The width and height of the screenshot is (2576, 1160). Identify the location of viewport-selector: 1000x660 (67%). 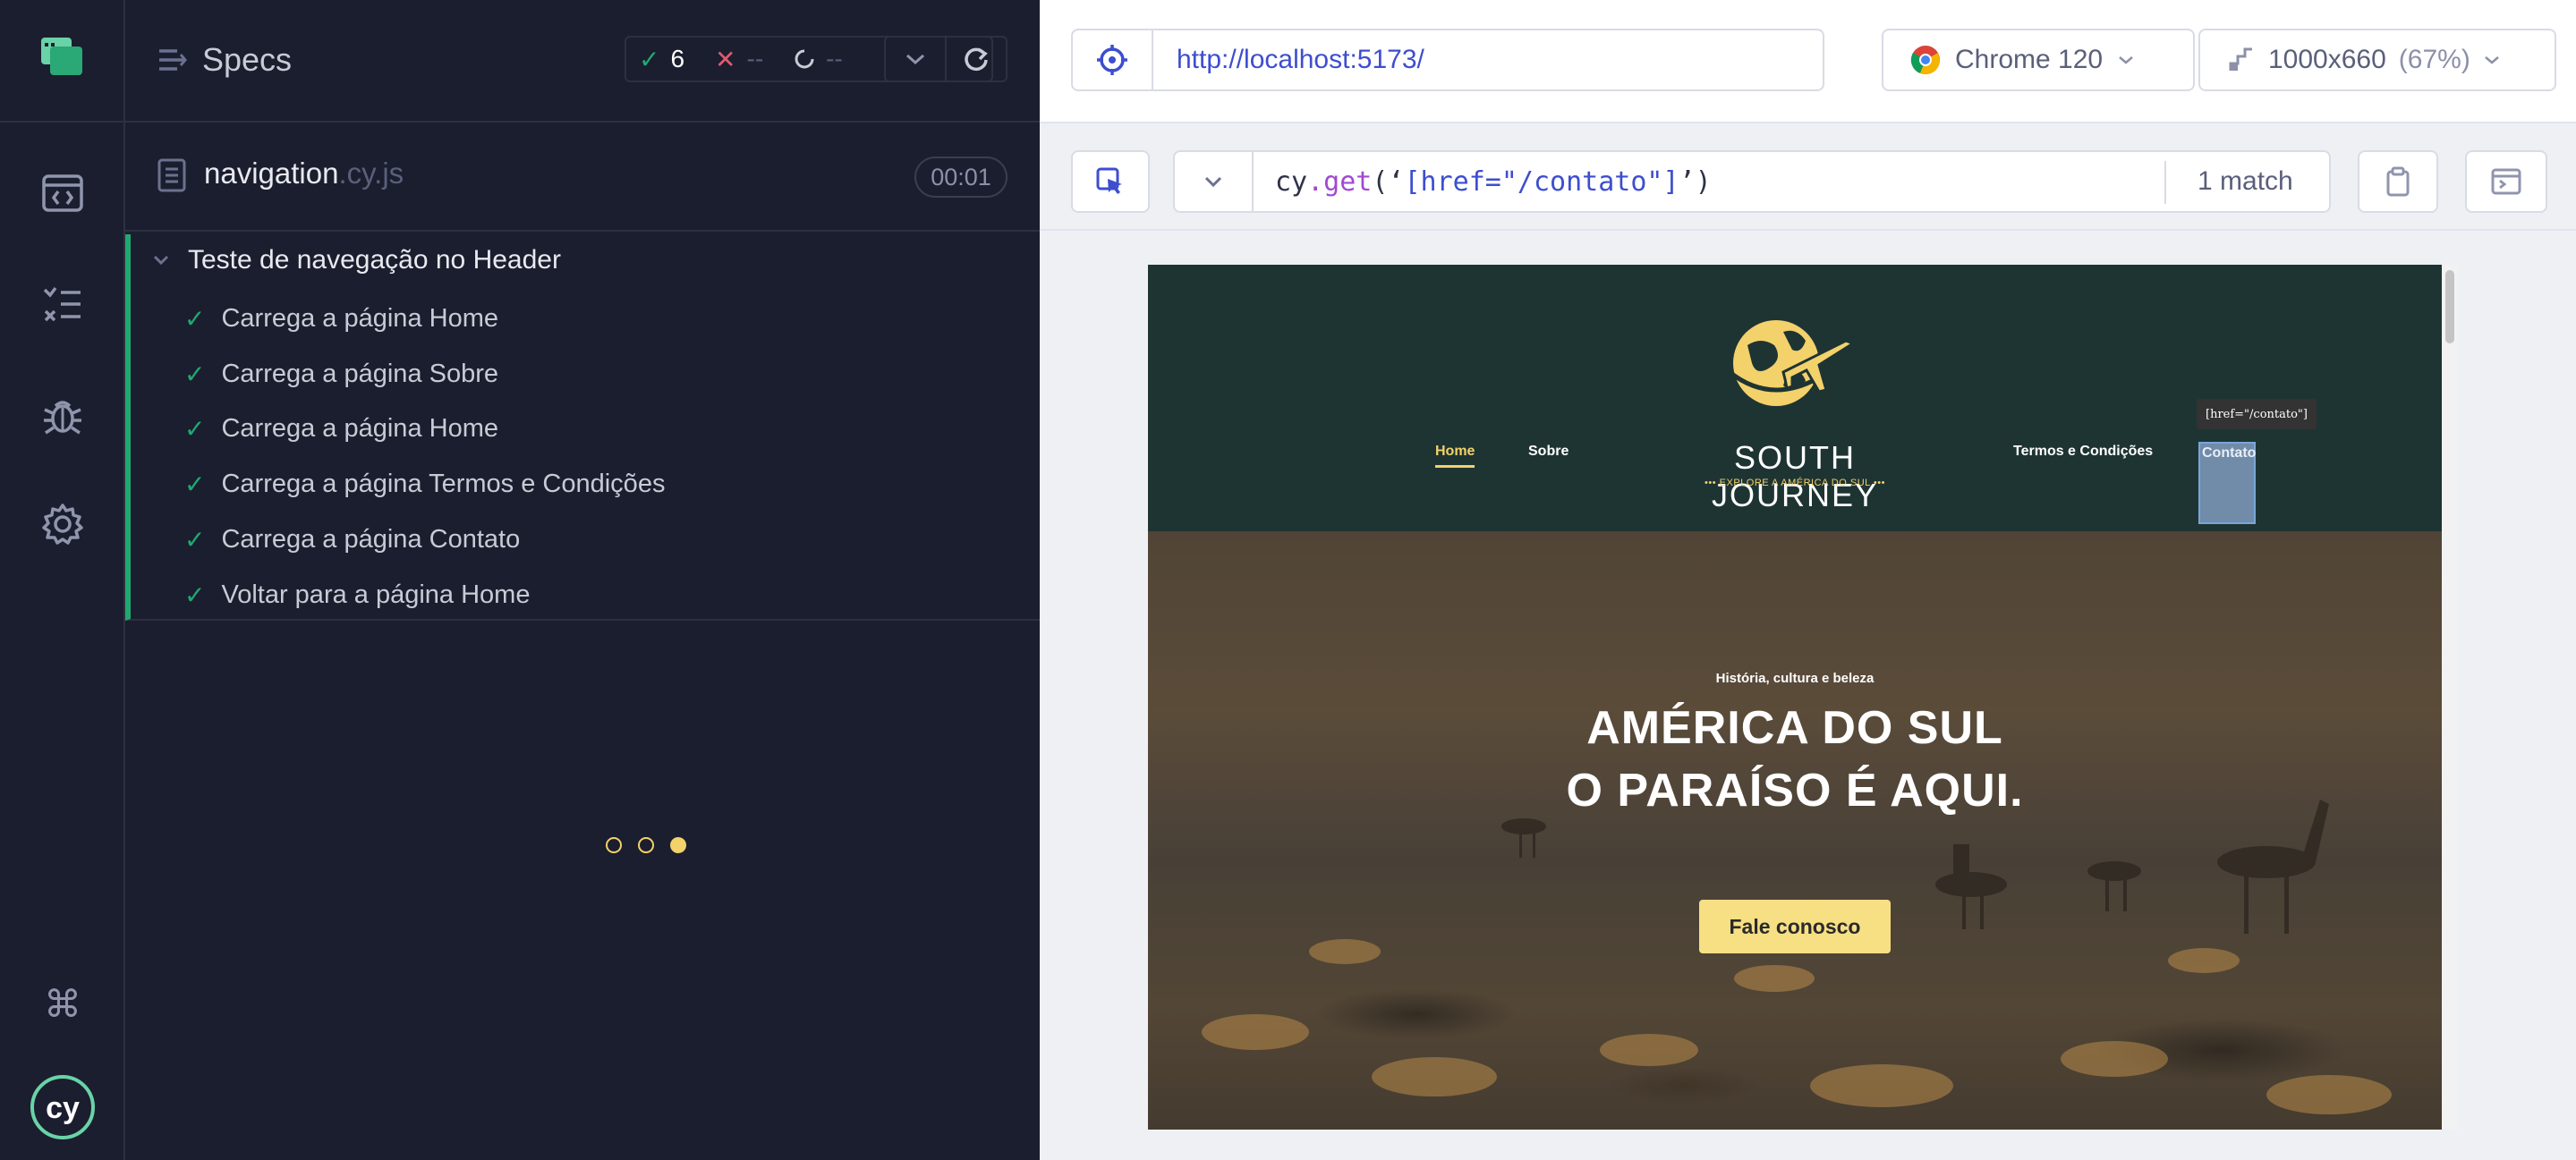
(2377, 60).